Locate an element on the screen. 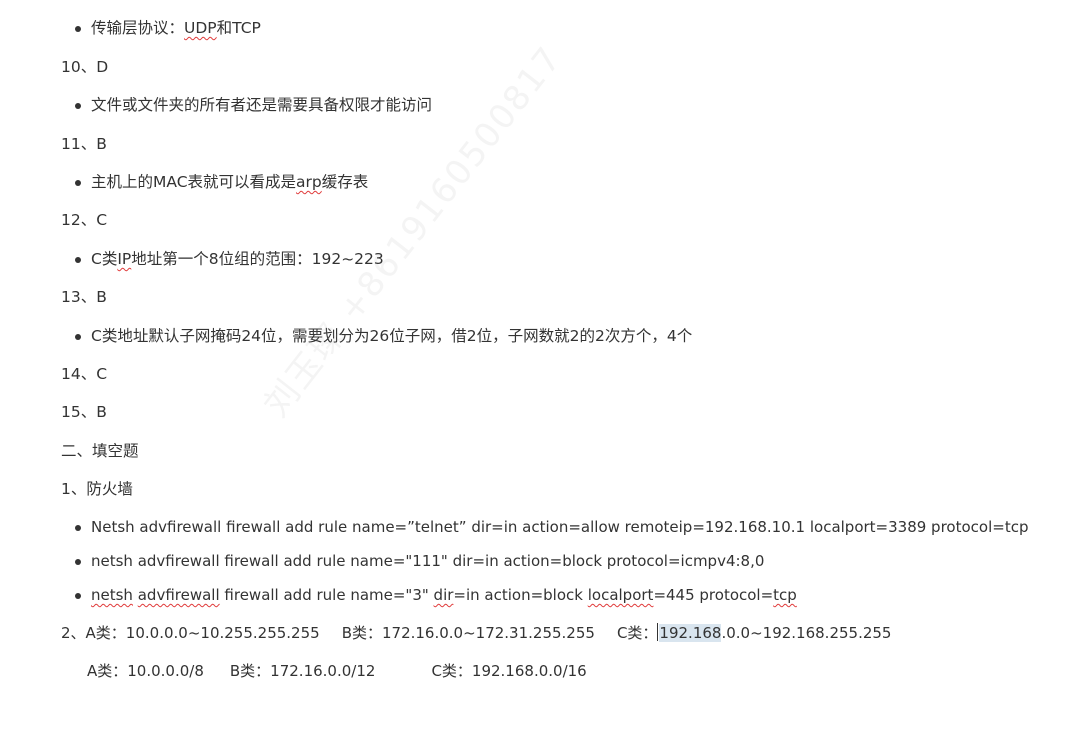  text: 主机上的MAC表就可以看成是 is located at coordinates (194, 182).